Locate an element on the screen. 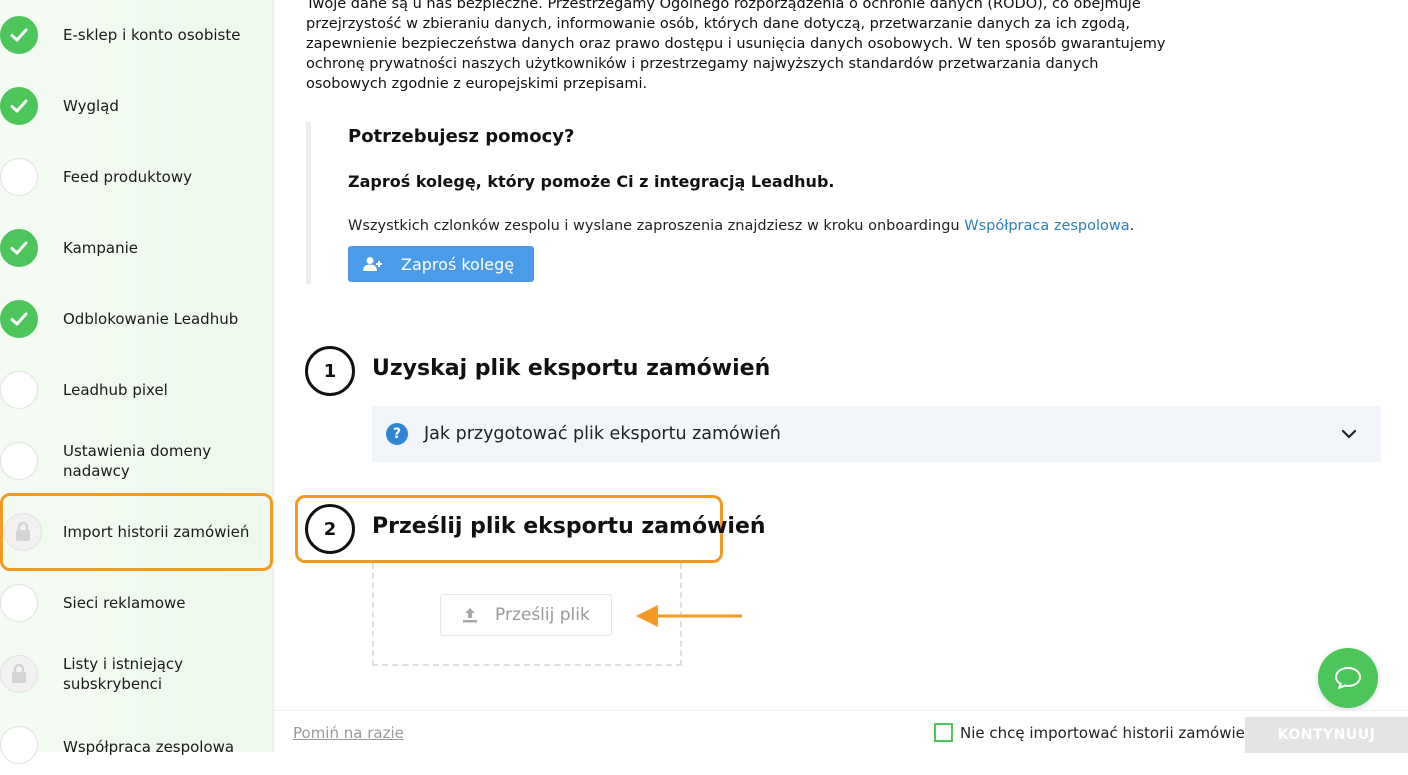 The height and width of the screenshot is (775, 1408). sidebar-item-label: Współpraca zespolowa is located at coordinates (149, 747).